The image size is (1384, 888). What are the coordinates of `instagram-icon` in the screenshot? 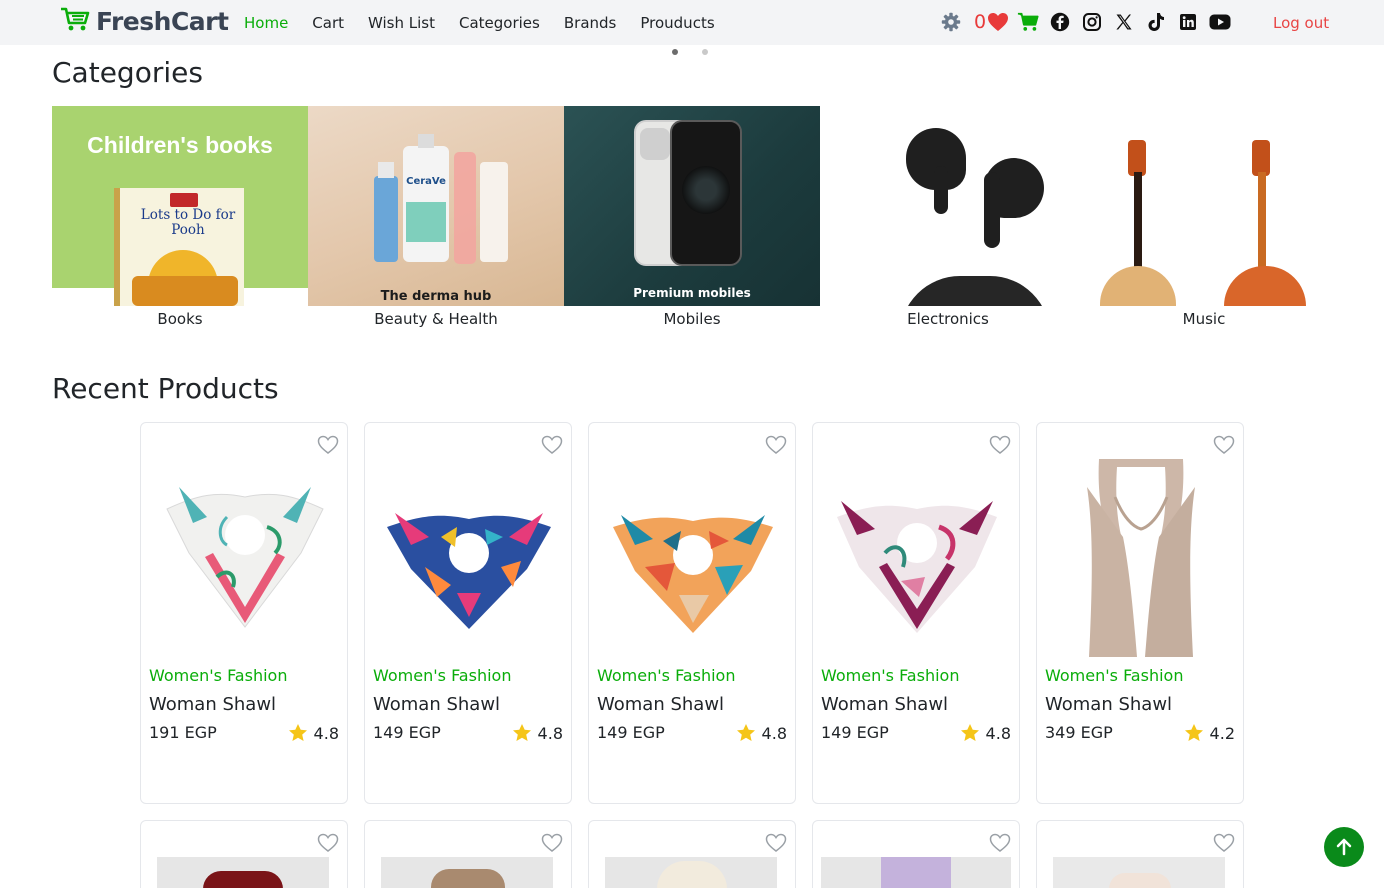 It's located at (1092, 22).